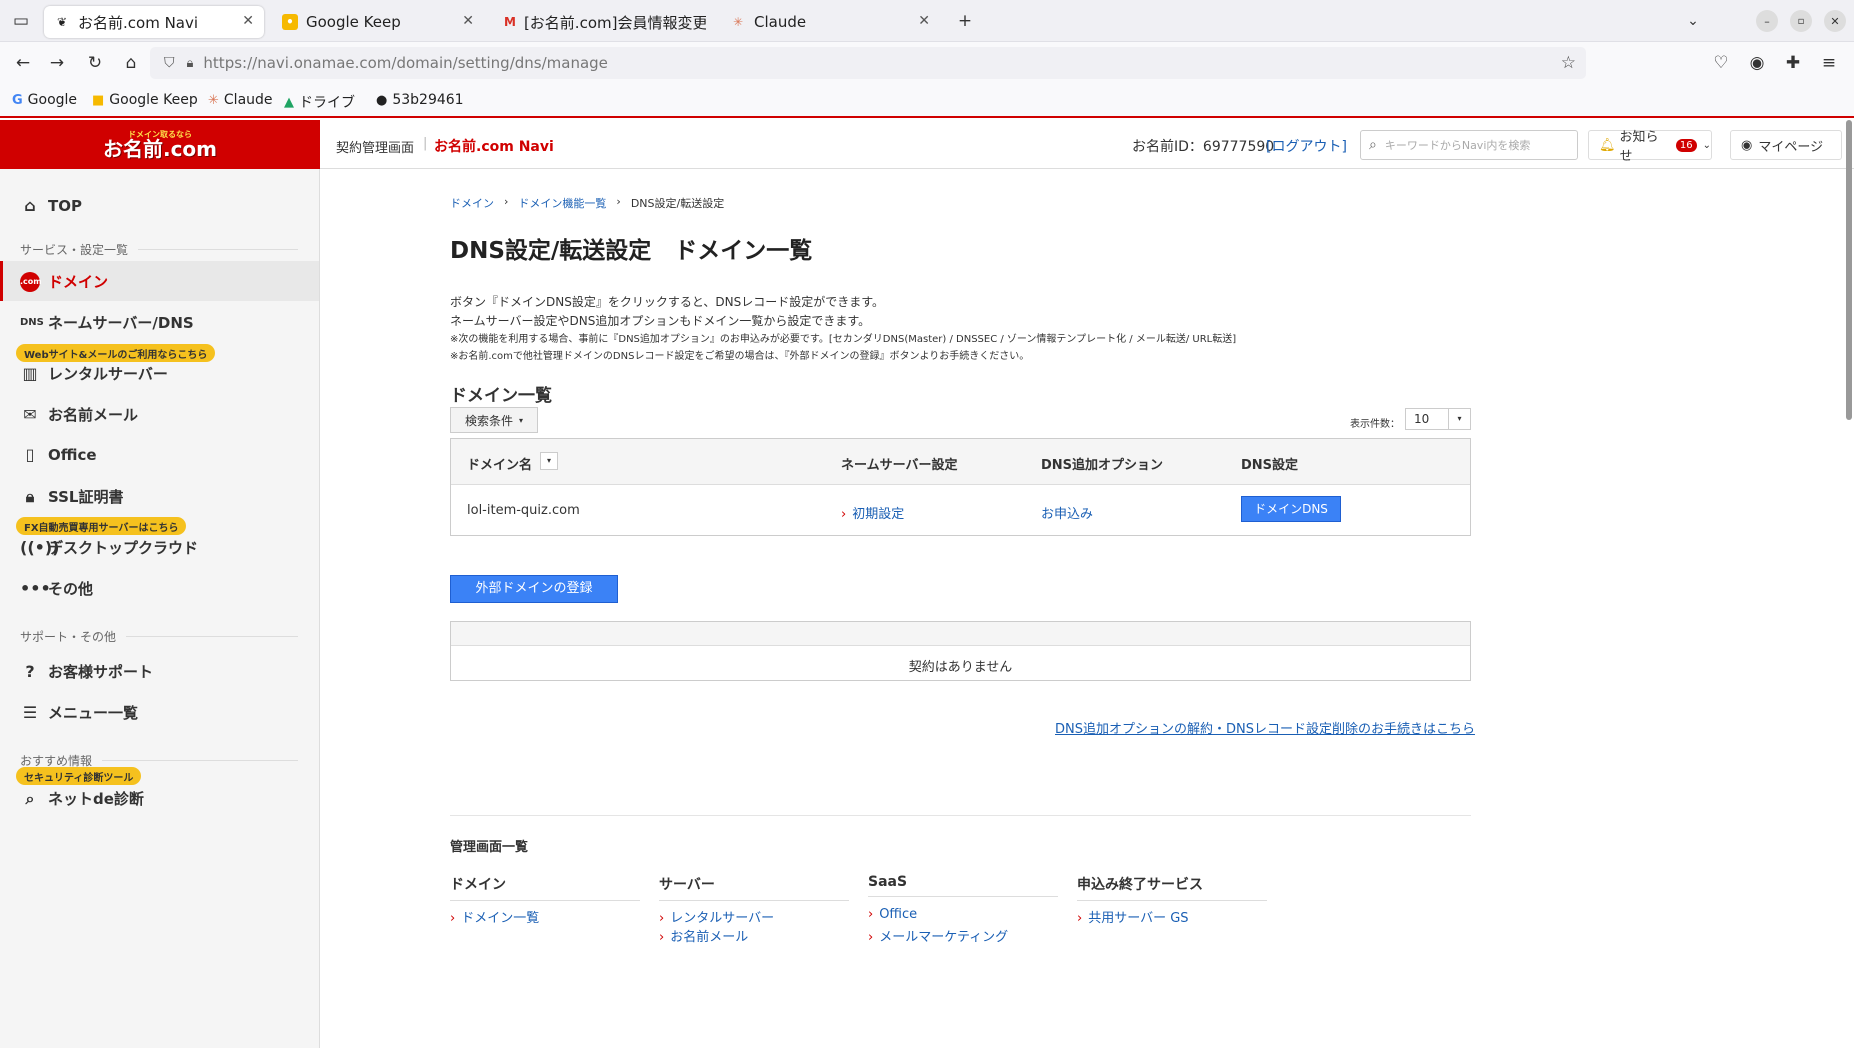  I want to click on minimize-icon: –, so click(1767, 21).